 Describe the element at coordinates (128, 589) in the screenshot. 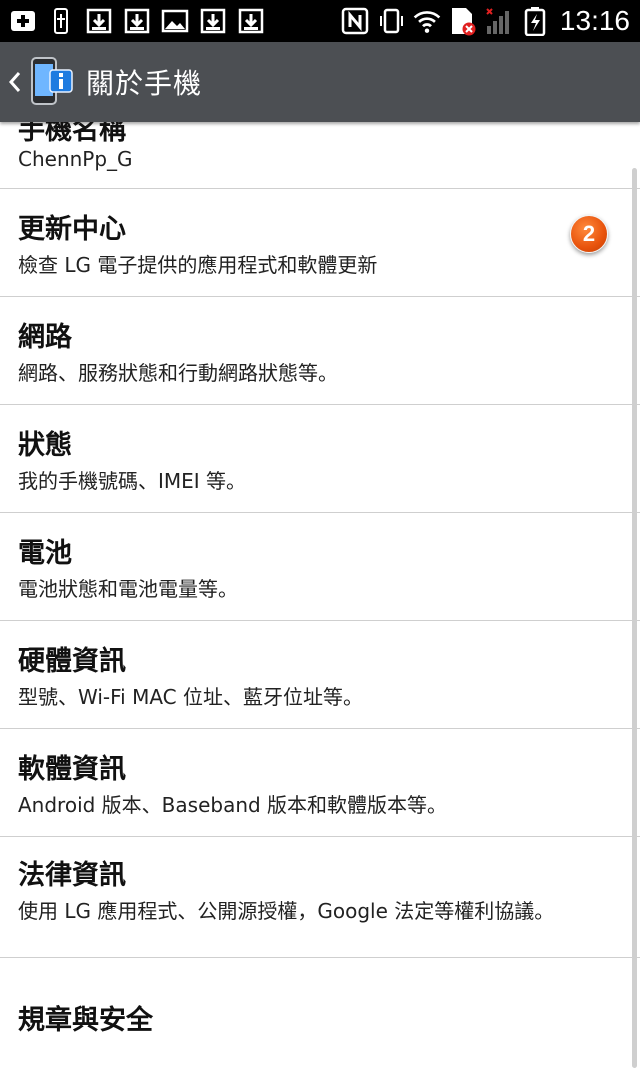

I see `item-subtitle: 電池狀態和電池電量等。` at that location.